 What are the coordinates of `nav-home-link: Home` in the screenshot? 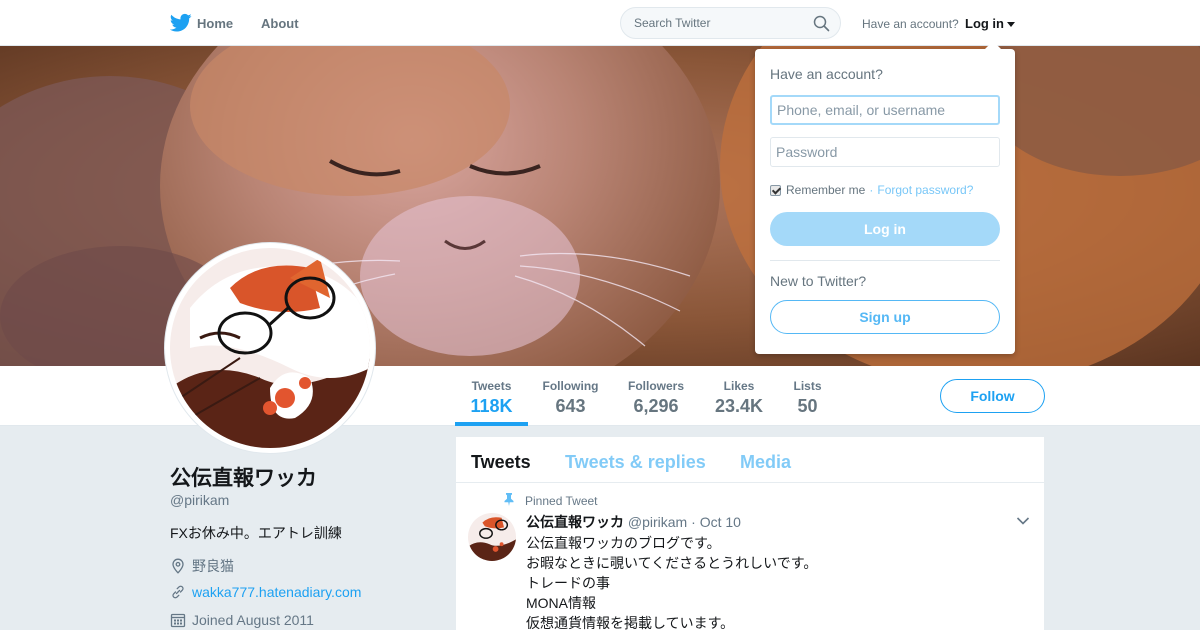 It's located at (215, 23).